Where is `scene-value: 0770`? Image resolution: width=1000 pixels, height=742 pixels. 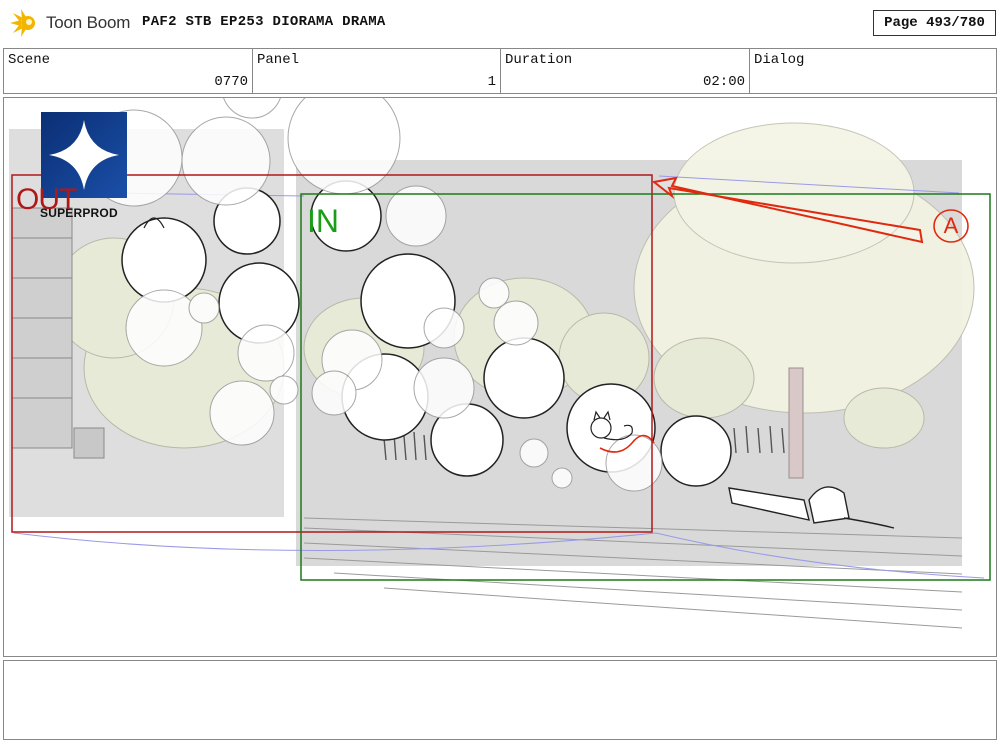
scene-value: 0770 is located at coordinates (231, 82).